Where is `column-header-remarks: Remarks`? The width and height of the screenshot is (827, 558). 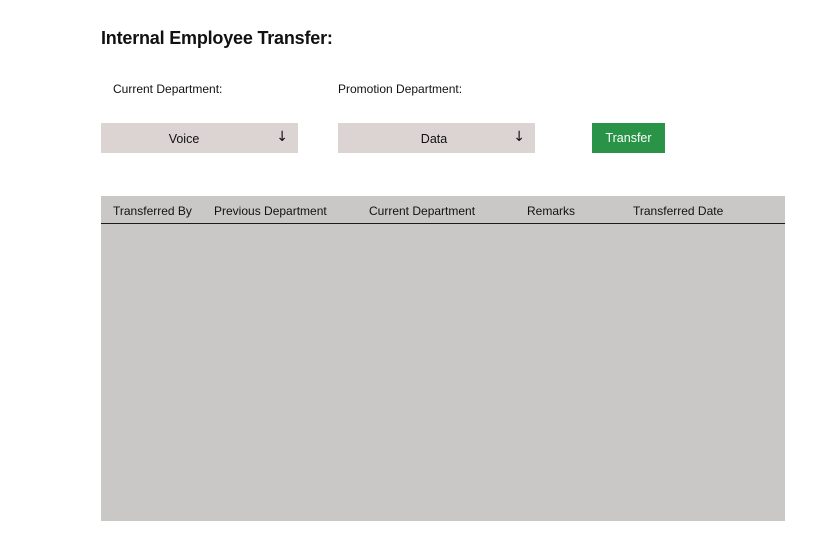 column-header-remarks: Remarks is located at coordinates (551, 211).